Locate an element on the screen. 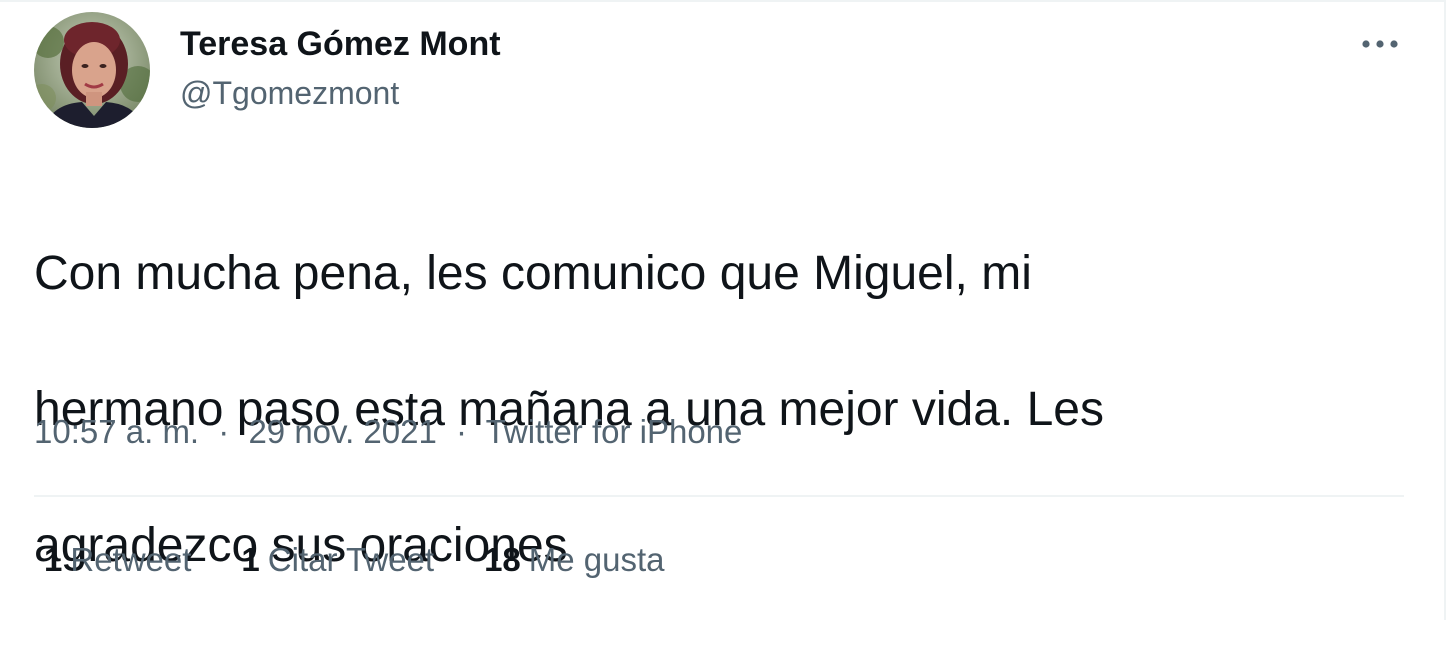  avatar is located at coordinates (92, 70).